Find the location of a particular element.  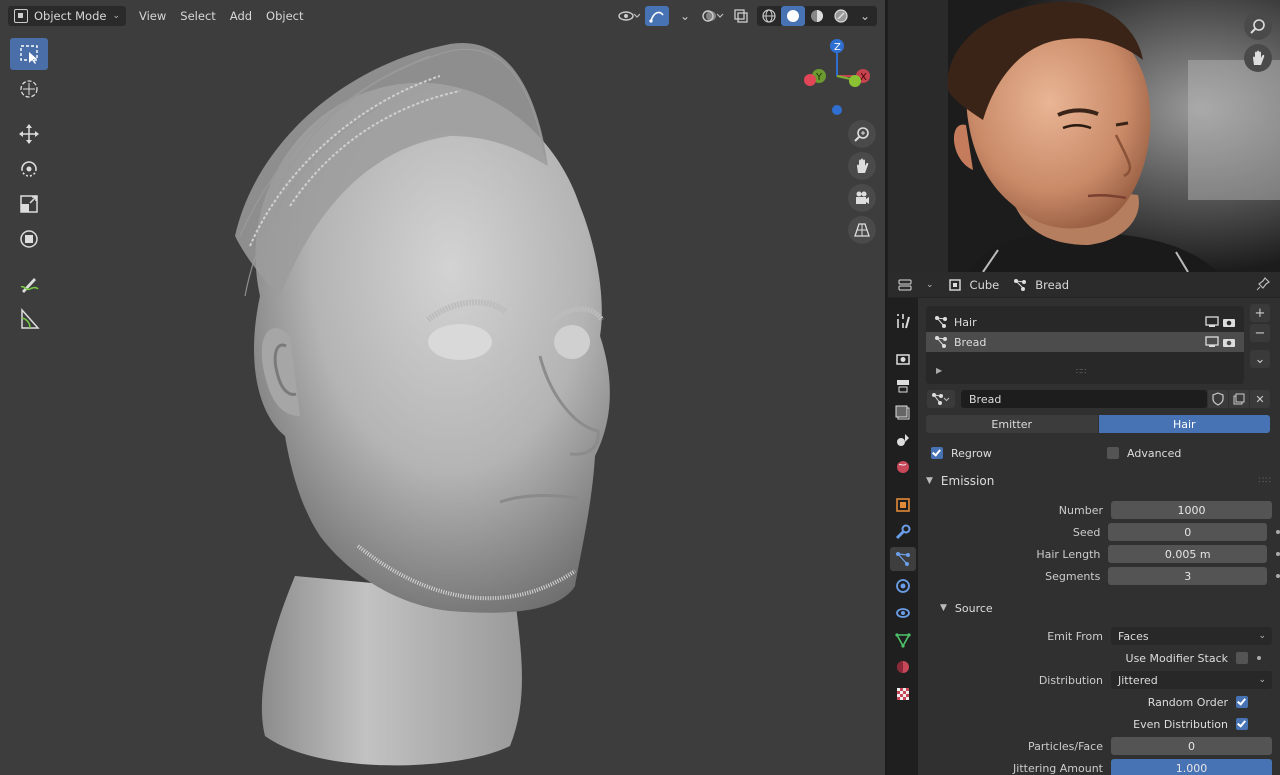

unlink-close-icon: ✕ is located at coordinates (1260, 399).